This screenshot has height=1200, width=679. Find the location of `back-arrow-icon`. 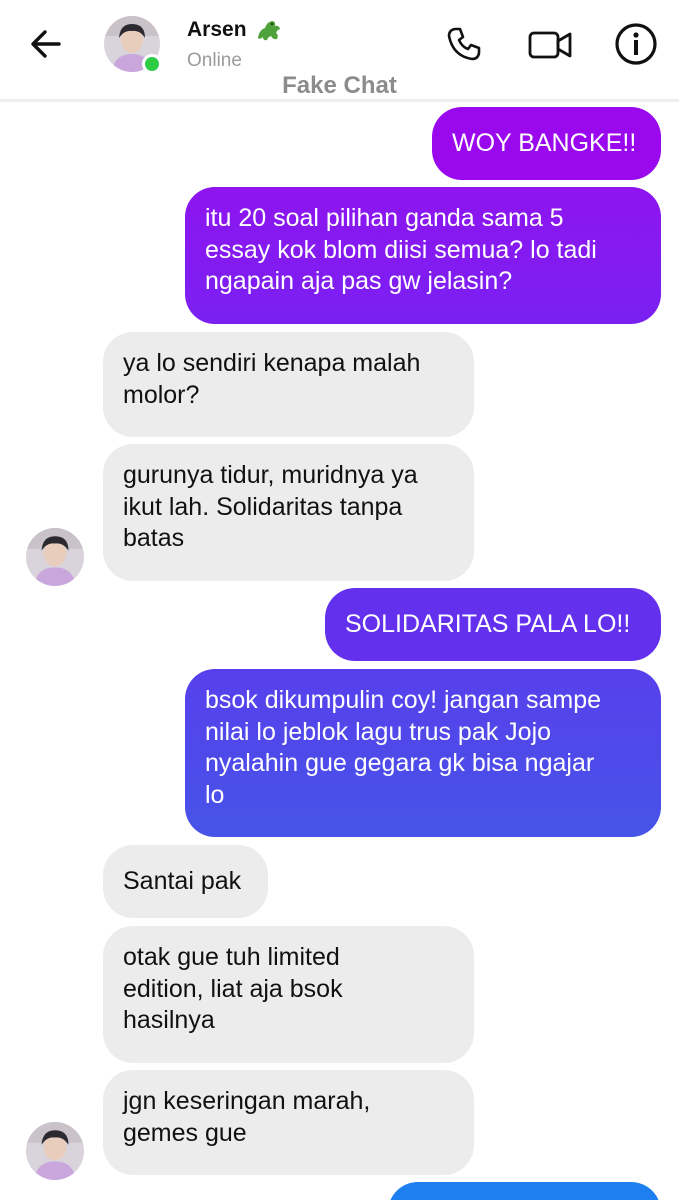

back-arrow-icon is located at coordinates (46, 44).